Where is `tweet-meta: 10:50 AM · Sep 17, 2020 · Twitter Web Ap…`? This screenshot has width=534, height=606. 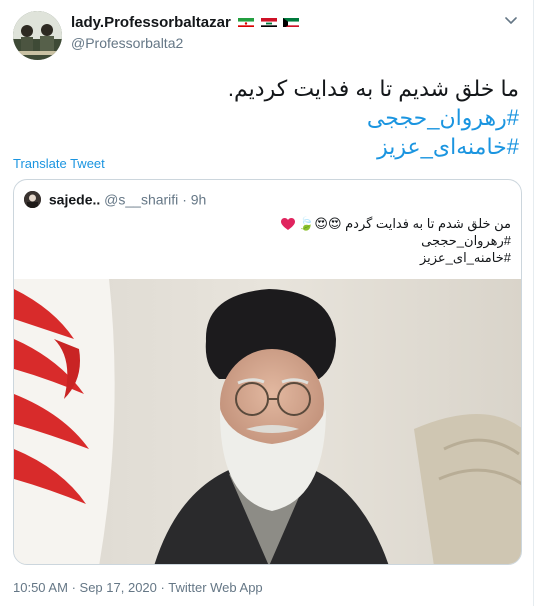 tweet-meta: 10:50 AM · Sep 17, 2020 · Twitter Web Ap… is located at coordinates (138, 587).